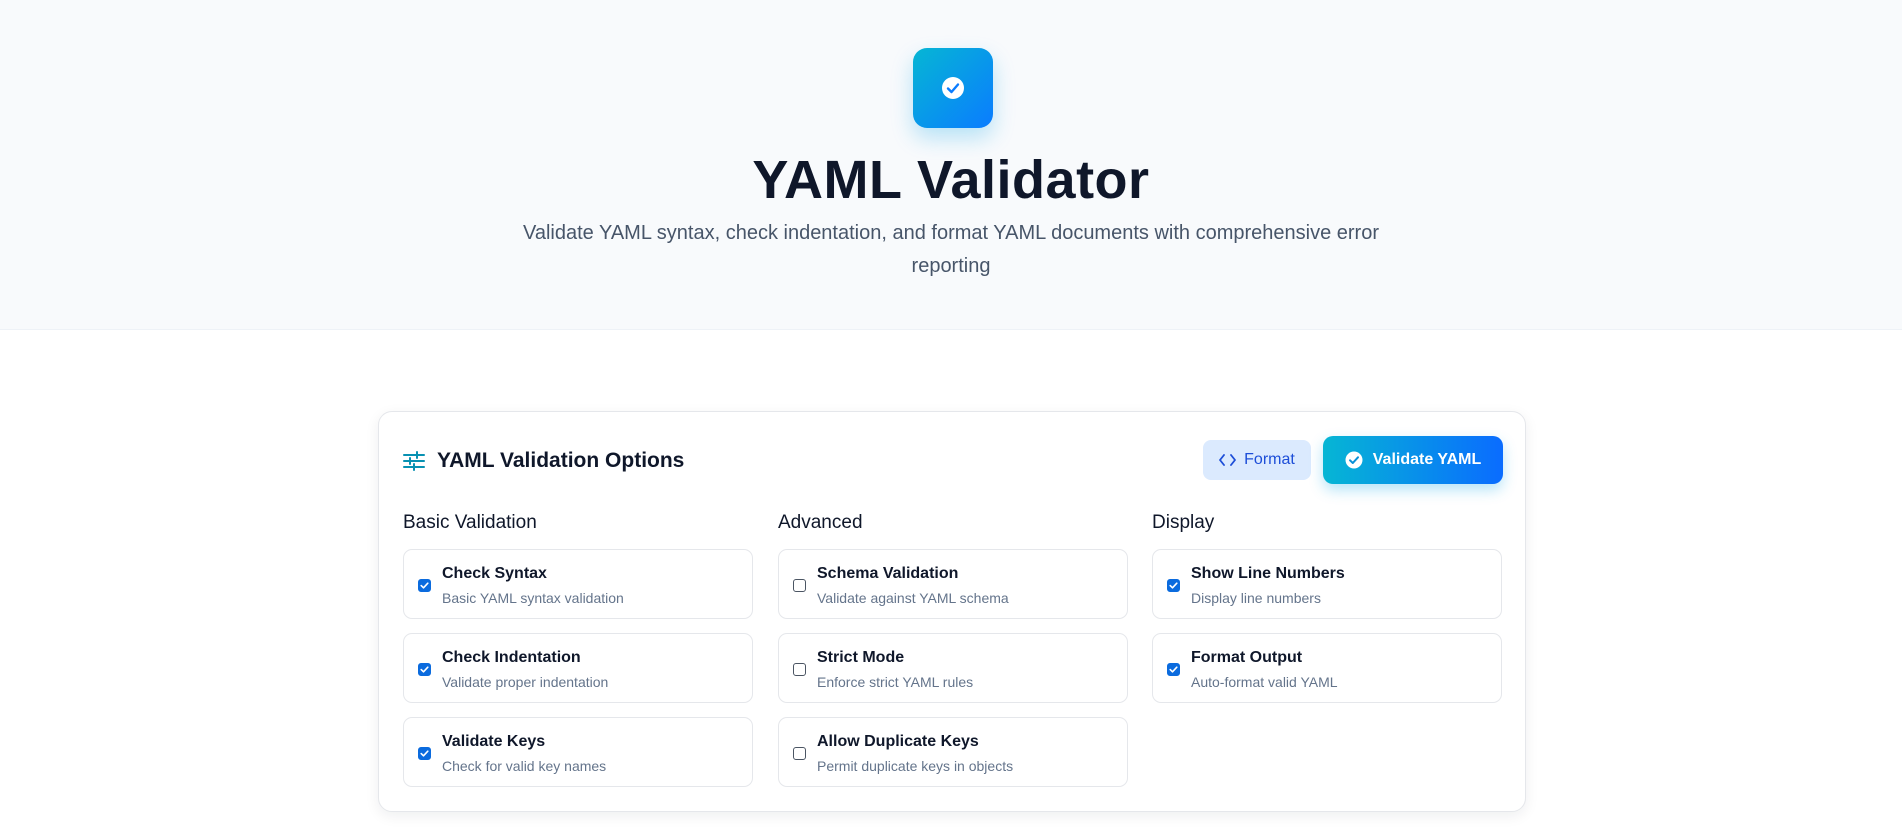 This screenshot has width=1902, height=836. Describe the element at coordinates (1247, 657) in the screenshot. I see `option-label: Format Output` at that location.